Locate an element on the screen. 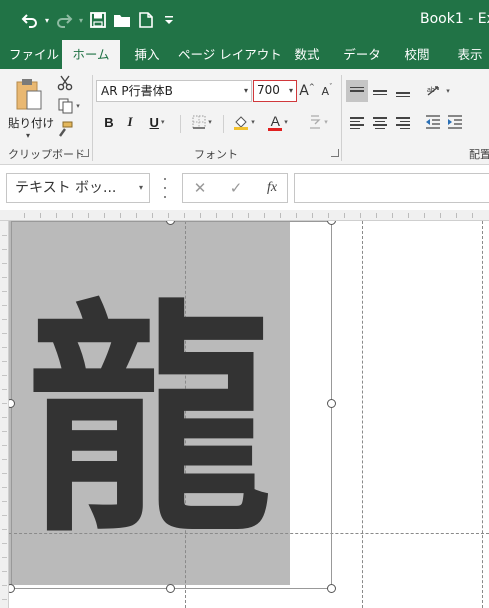  shrink-font-icon: A is located at coordinates (325, 91).